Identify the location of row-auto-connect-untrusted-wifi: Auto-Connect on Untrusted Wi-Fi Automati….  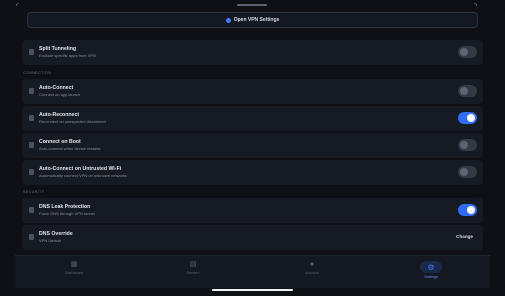
(252, 172).